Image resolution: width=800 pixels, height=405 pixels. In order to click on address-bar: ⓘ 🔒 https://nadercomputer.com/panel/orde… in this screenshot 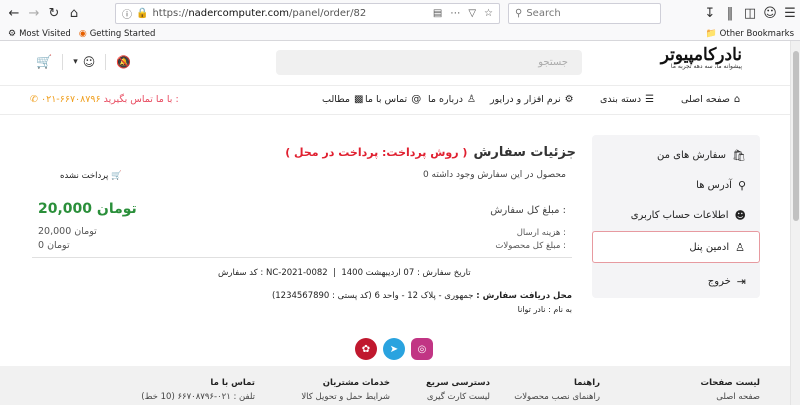, I will do `click(307, 13)`.